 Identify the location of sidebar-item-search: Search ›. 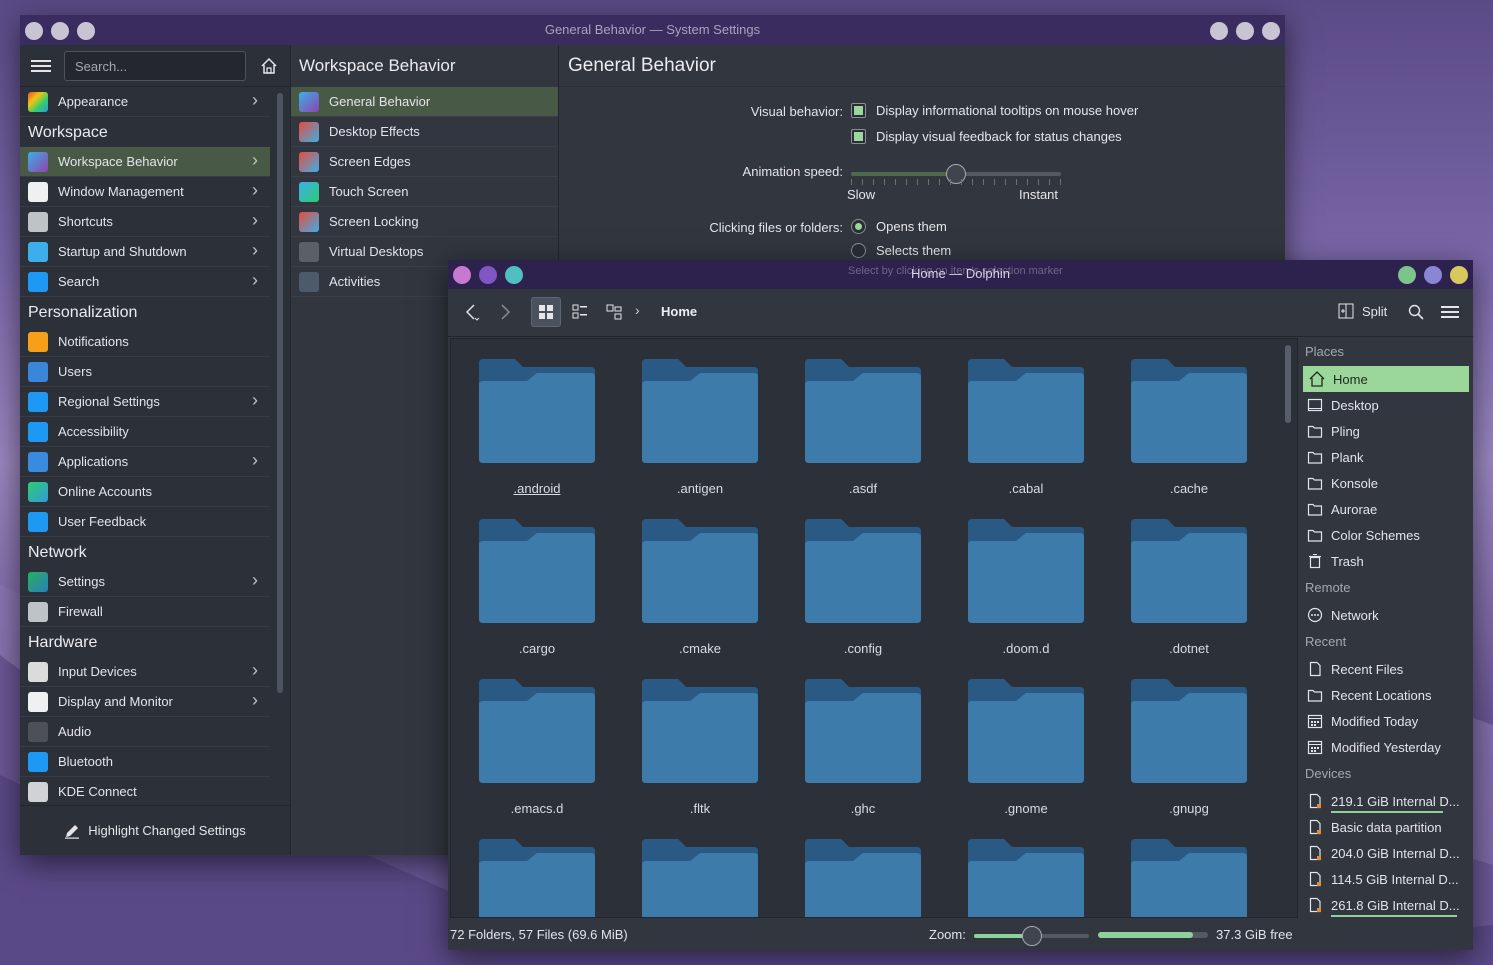
(145, 282).